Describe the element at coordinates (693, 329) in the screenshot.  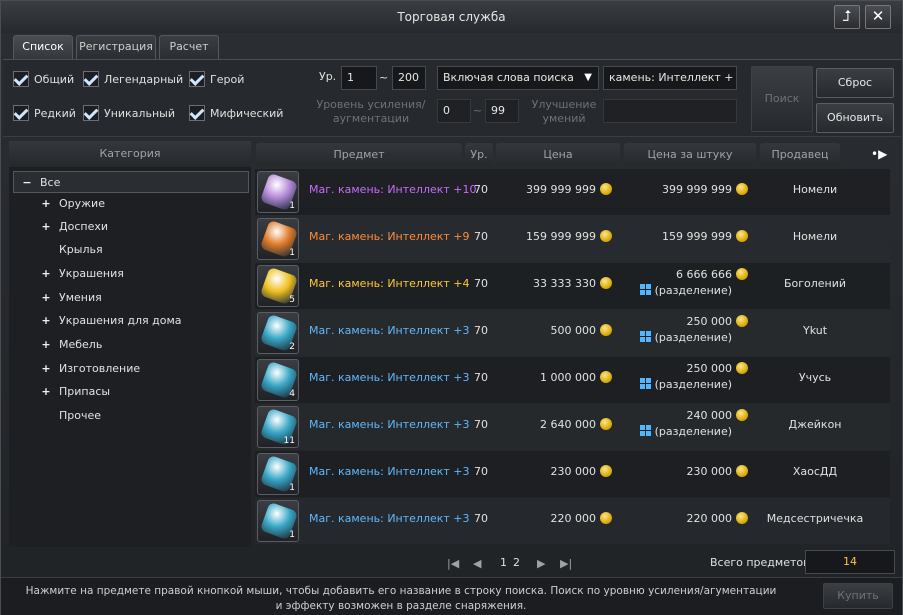
I see `unit-price-cell: 250 000 (разделение)` at that location.